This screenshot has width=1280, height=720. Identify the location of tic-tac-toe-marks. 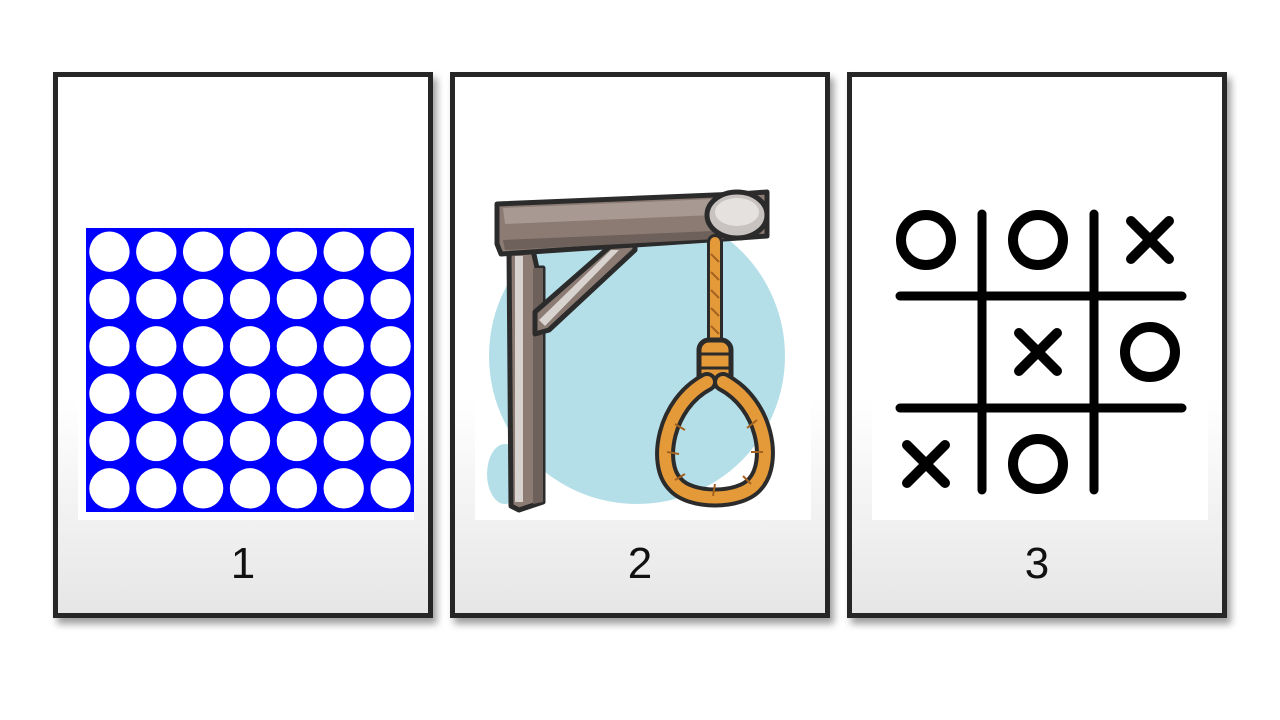
(1038, 352).